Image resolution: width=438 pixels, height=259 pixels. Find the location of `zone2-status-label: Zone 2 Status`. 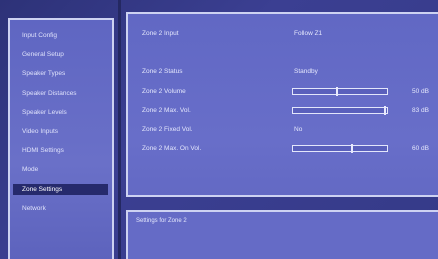

zone2-status-label: Zone 2 Status is located at coordinates (162, 71).